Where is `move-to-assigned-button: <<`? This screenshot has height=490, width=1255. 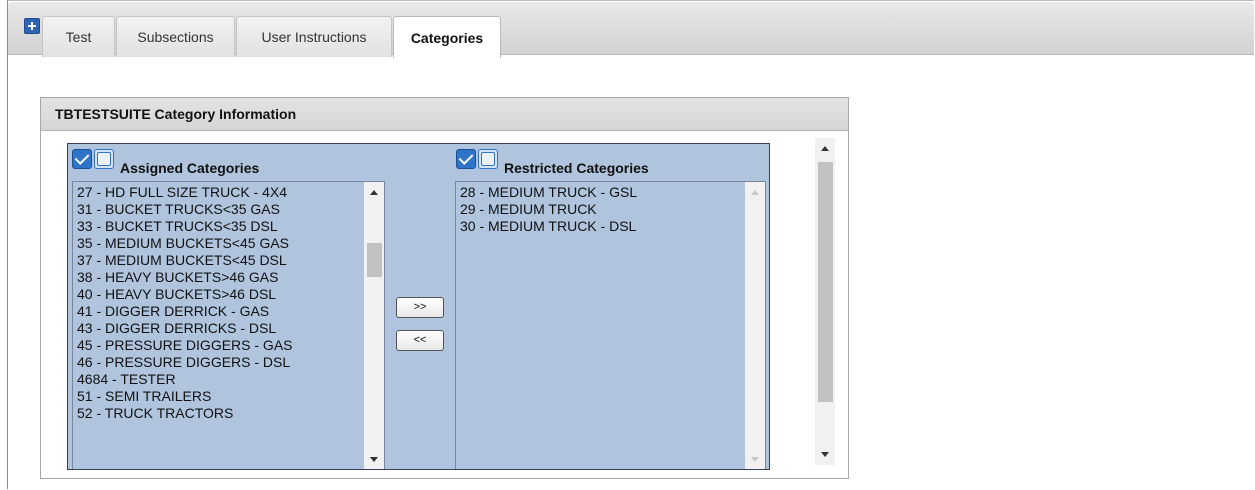 move-to-assigned-button: << is located at coordinates (420, 340).